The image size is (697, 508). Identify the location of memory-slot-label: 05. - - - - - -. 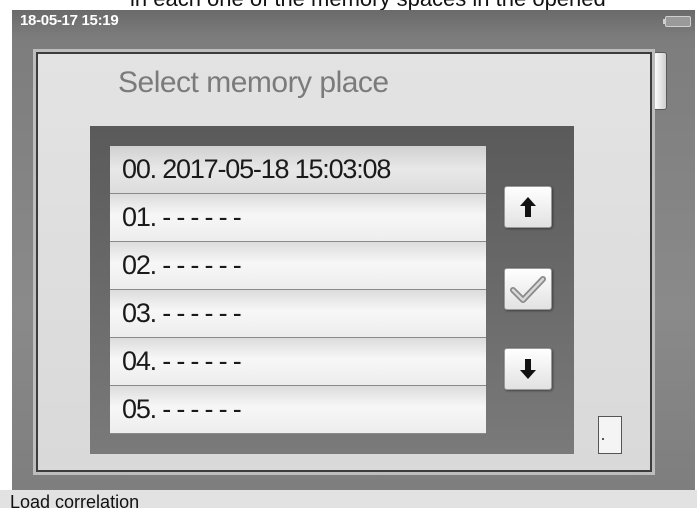
(182, 409).